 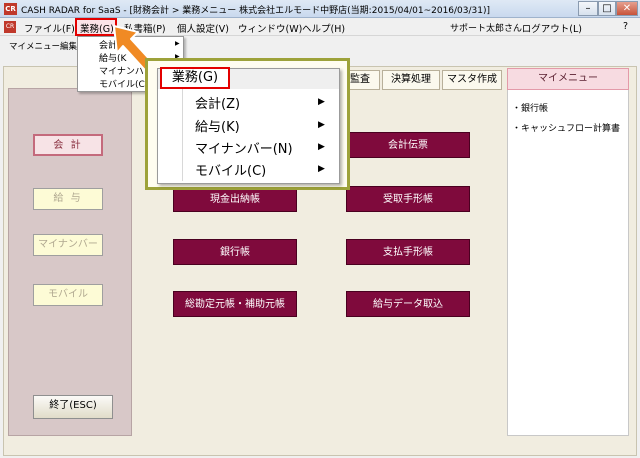 I want to click on tab-kessan: 決算処理, so click(x=411, y=80).